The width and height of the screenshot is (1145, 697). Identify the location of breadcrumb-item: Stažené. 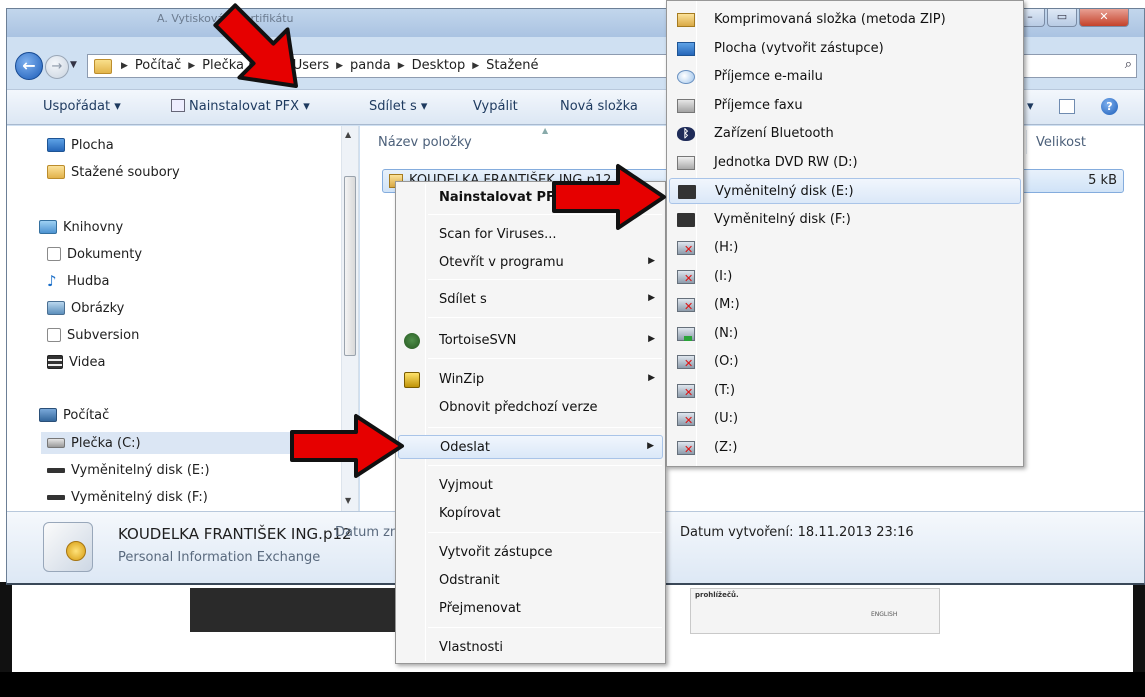
(512, 65).